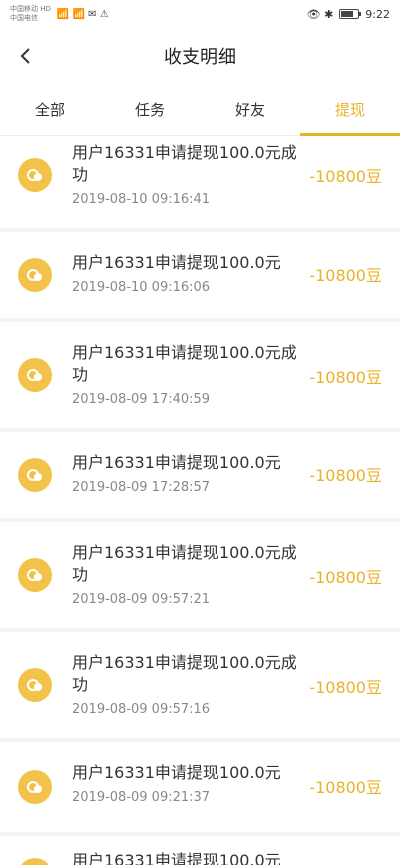 This screenshot has height=865, width=400. I want to click on page-title: 收支明细, so click(200, 57).